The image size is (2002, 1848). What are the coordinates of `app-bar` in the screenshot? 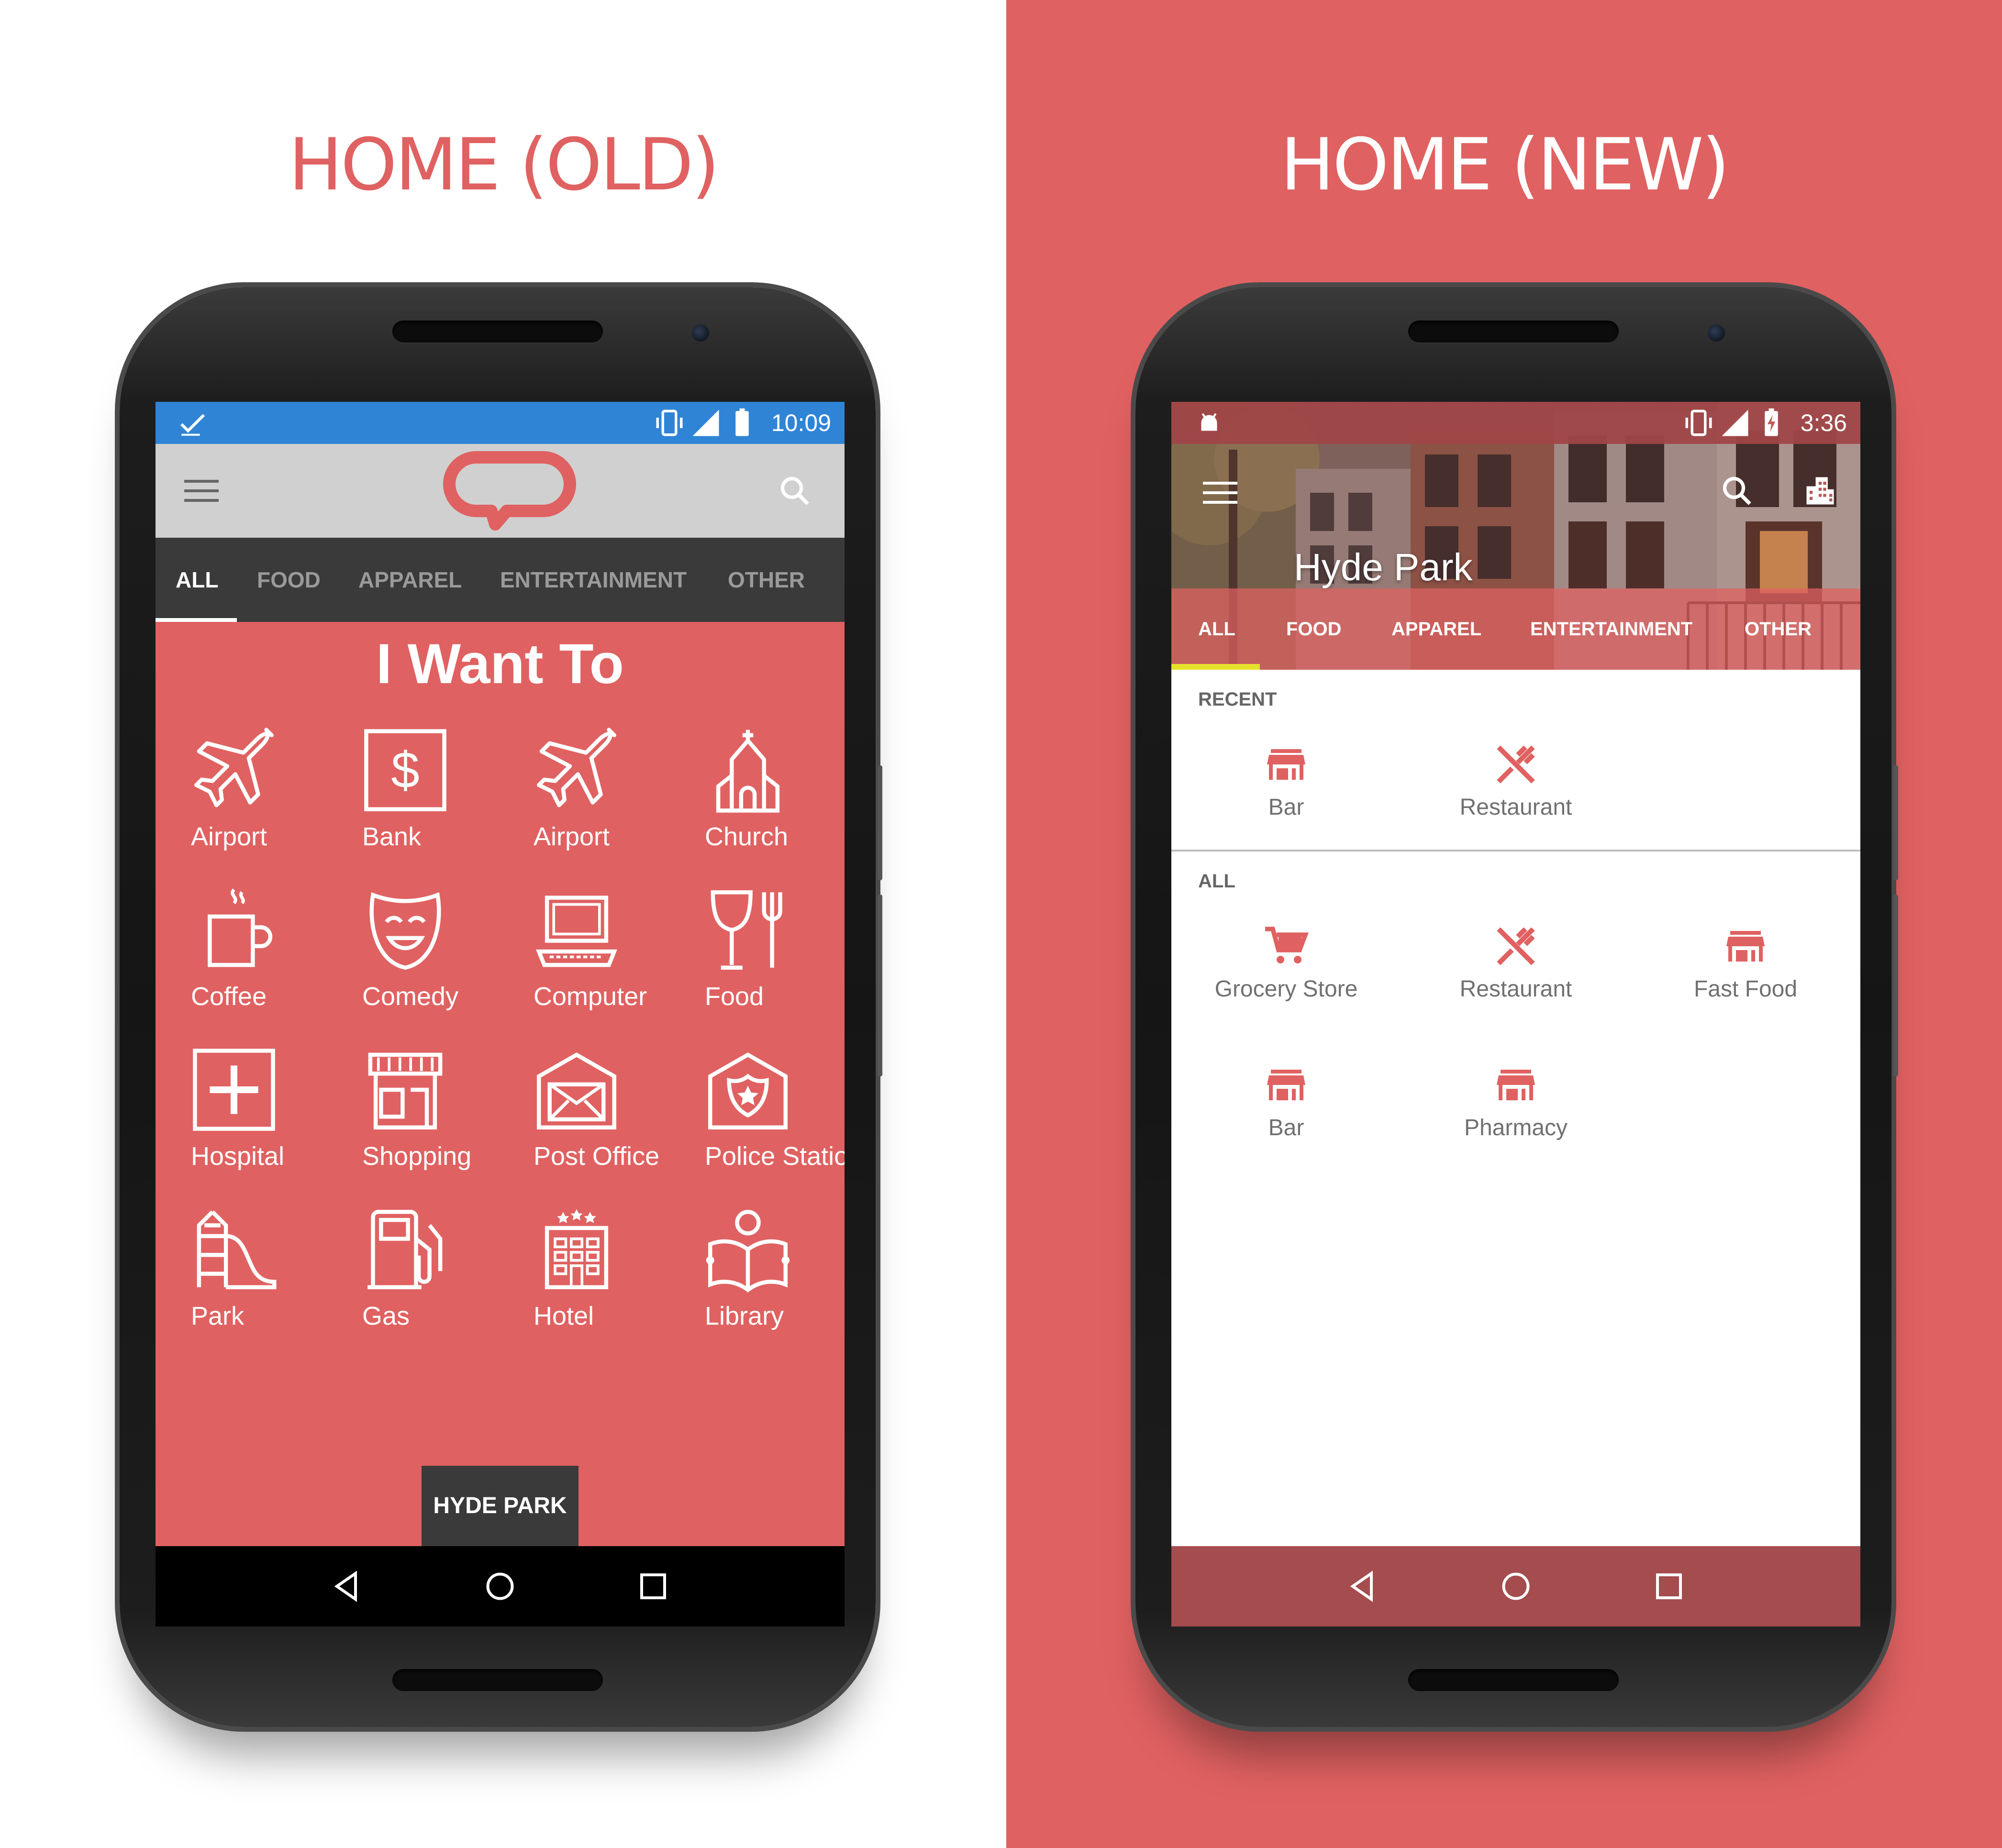 It's located at (500, 491).